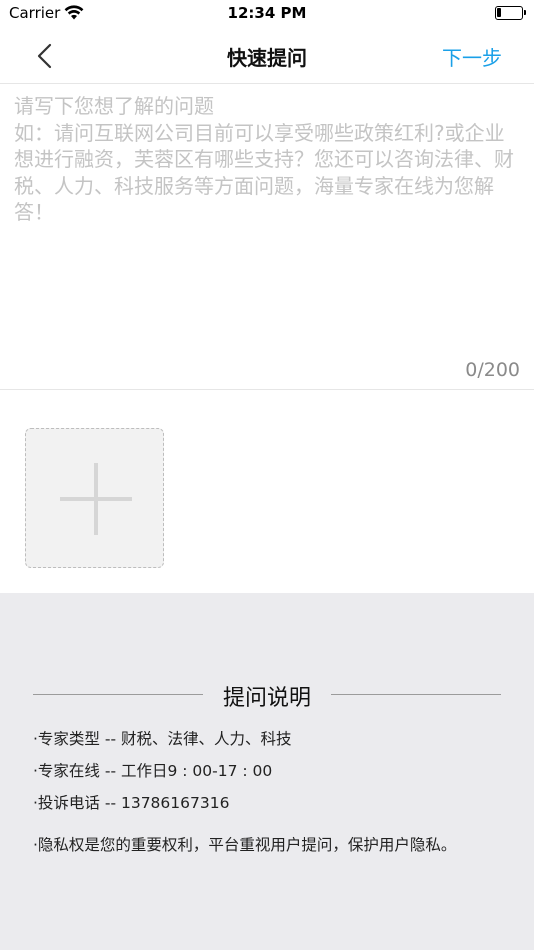  I want to click on battery-icon, so click(510, 13).